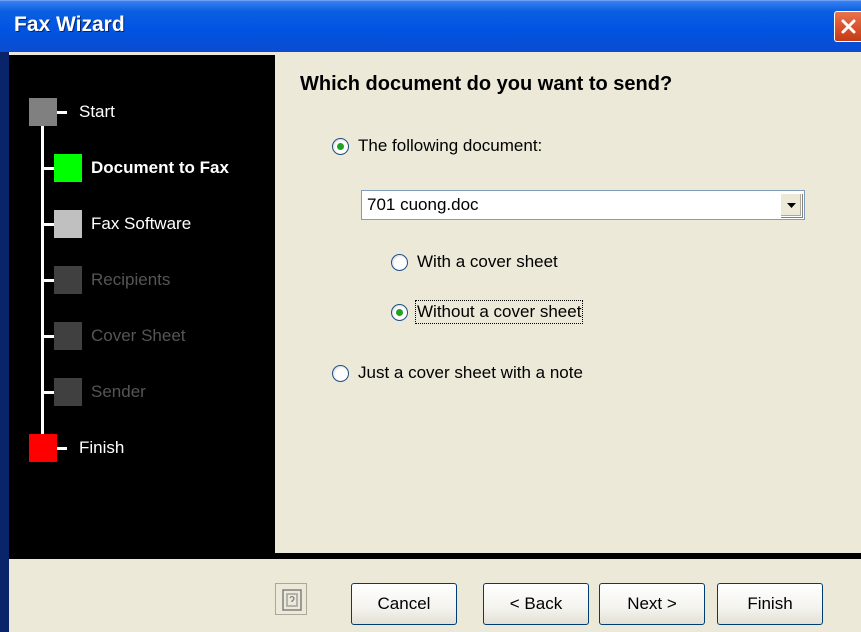 Image resolution: width=861 pixels, height=632 pixels. I want to click on button-bar: Cancel < Back Next > Finish, so click(435, 595).